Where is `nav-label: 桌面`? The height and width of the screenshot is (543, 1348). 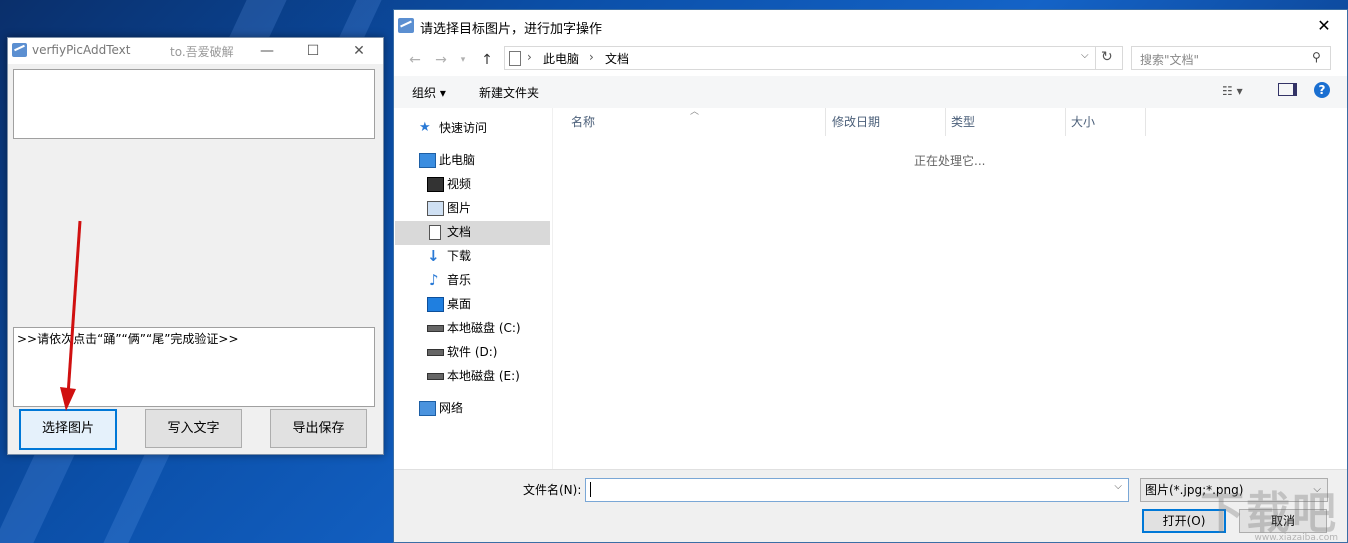 nav-label: 桌面 is located at coordinates (459, 304).